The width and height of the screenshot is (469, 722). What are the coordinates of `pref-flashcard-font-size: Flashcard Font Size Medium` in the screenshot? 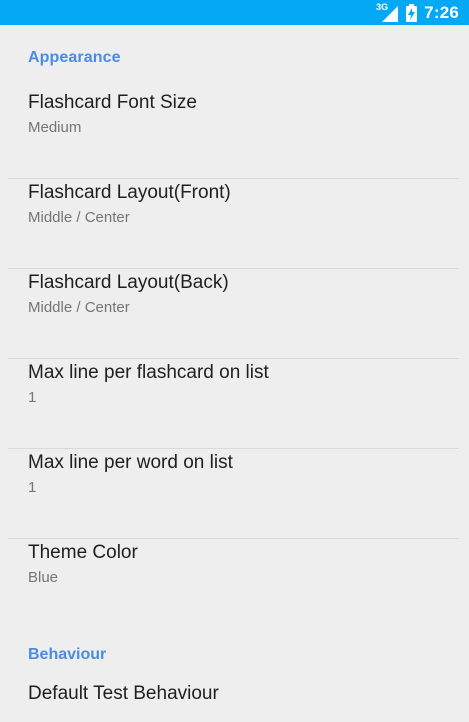 It's located at (234, 133).